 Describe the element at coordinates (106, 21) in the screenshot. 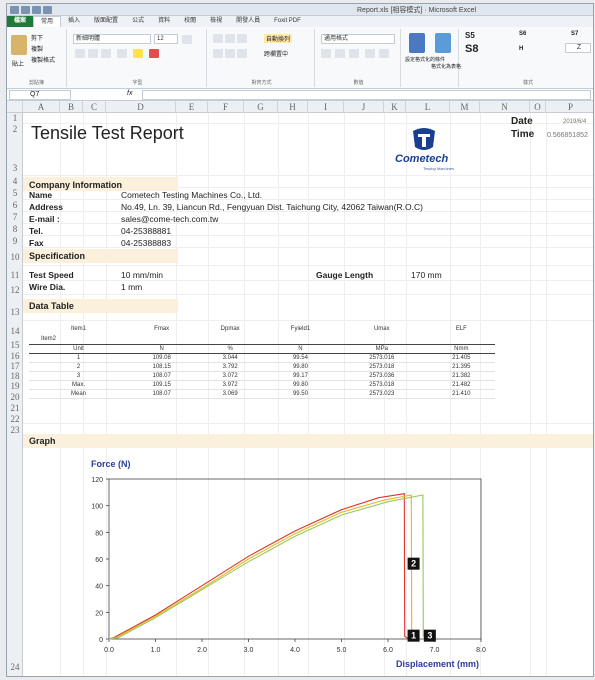

I see `tab-page-layout: 版面配置` at that location.